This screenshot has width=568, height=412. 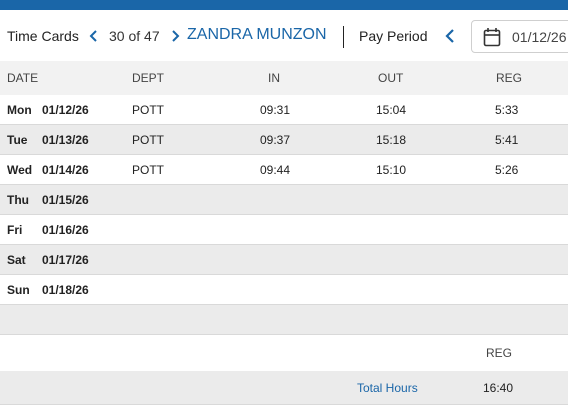 I want to click on chevron-right-icon, so click(x=176, y=36).